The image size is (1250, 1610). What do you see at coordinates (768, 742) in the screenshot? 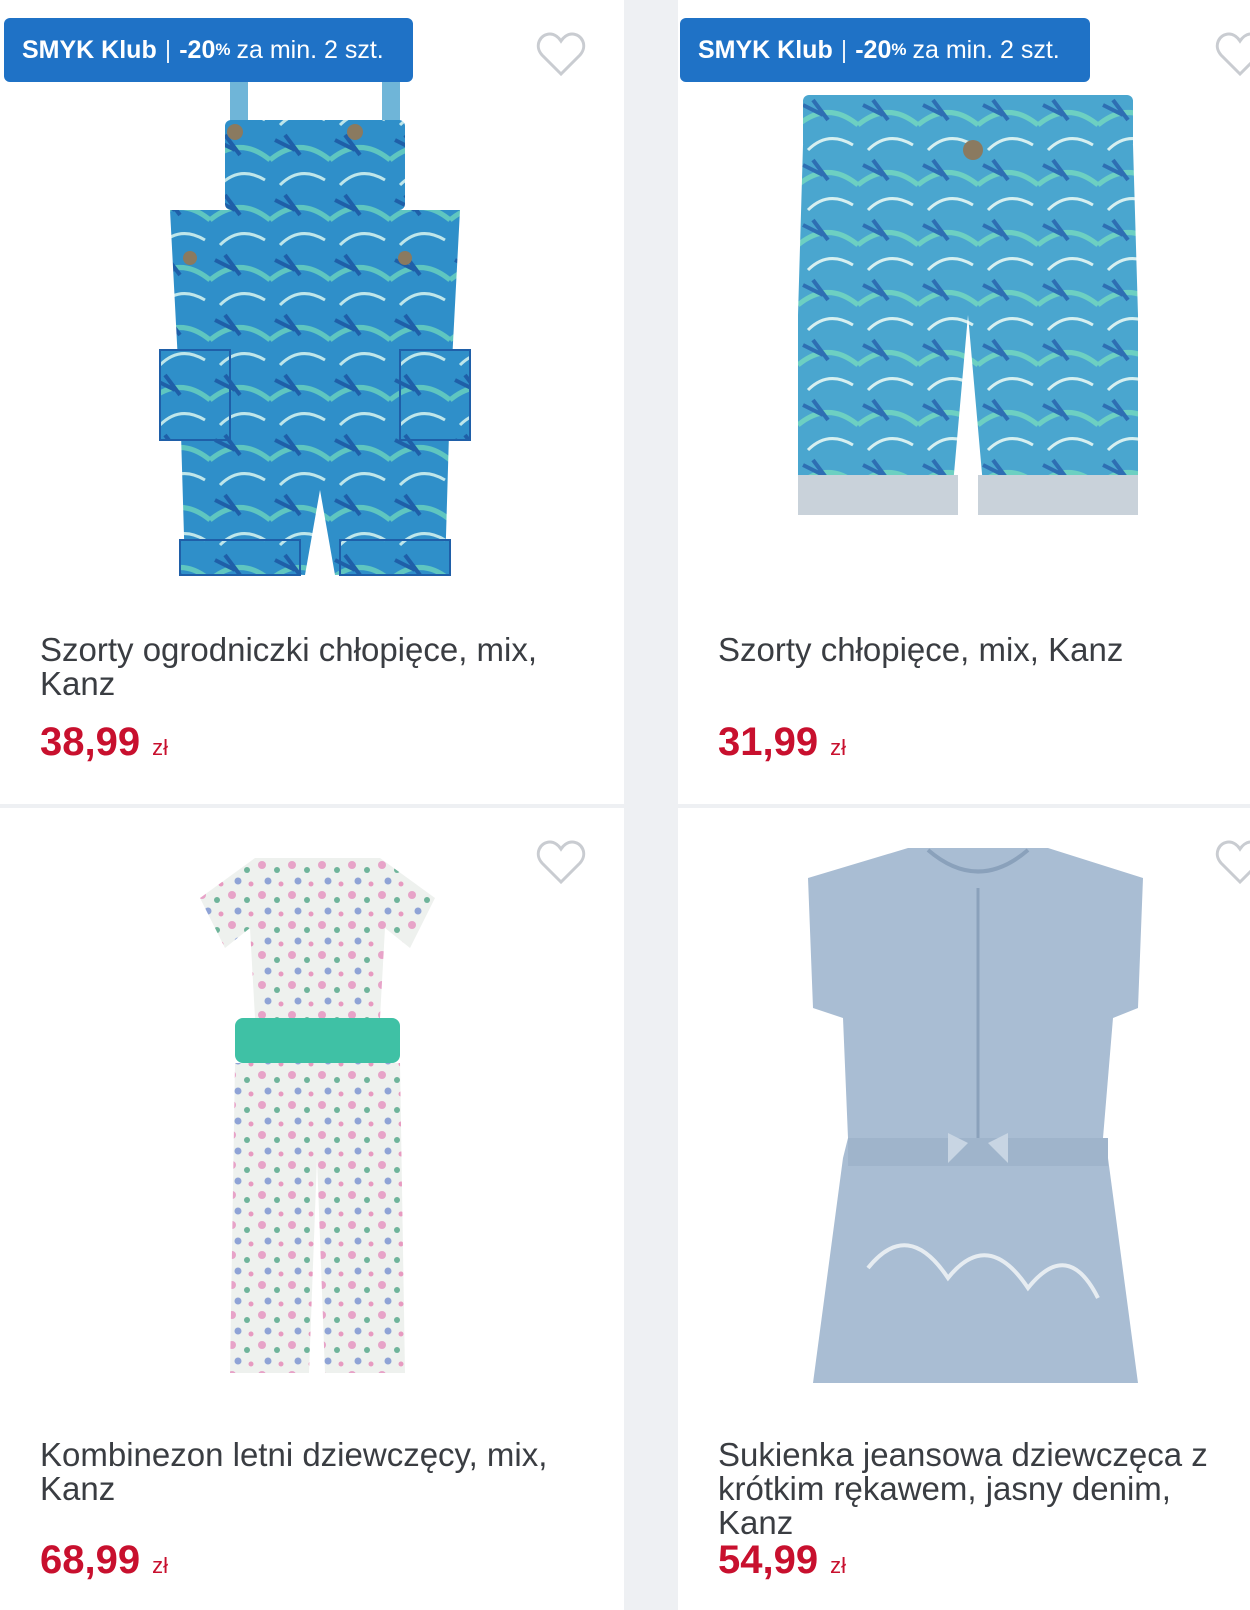
I see `price-value: 31,99` at bounding box center [768, 742].